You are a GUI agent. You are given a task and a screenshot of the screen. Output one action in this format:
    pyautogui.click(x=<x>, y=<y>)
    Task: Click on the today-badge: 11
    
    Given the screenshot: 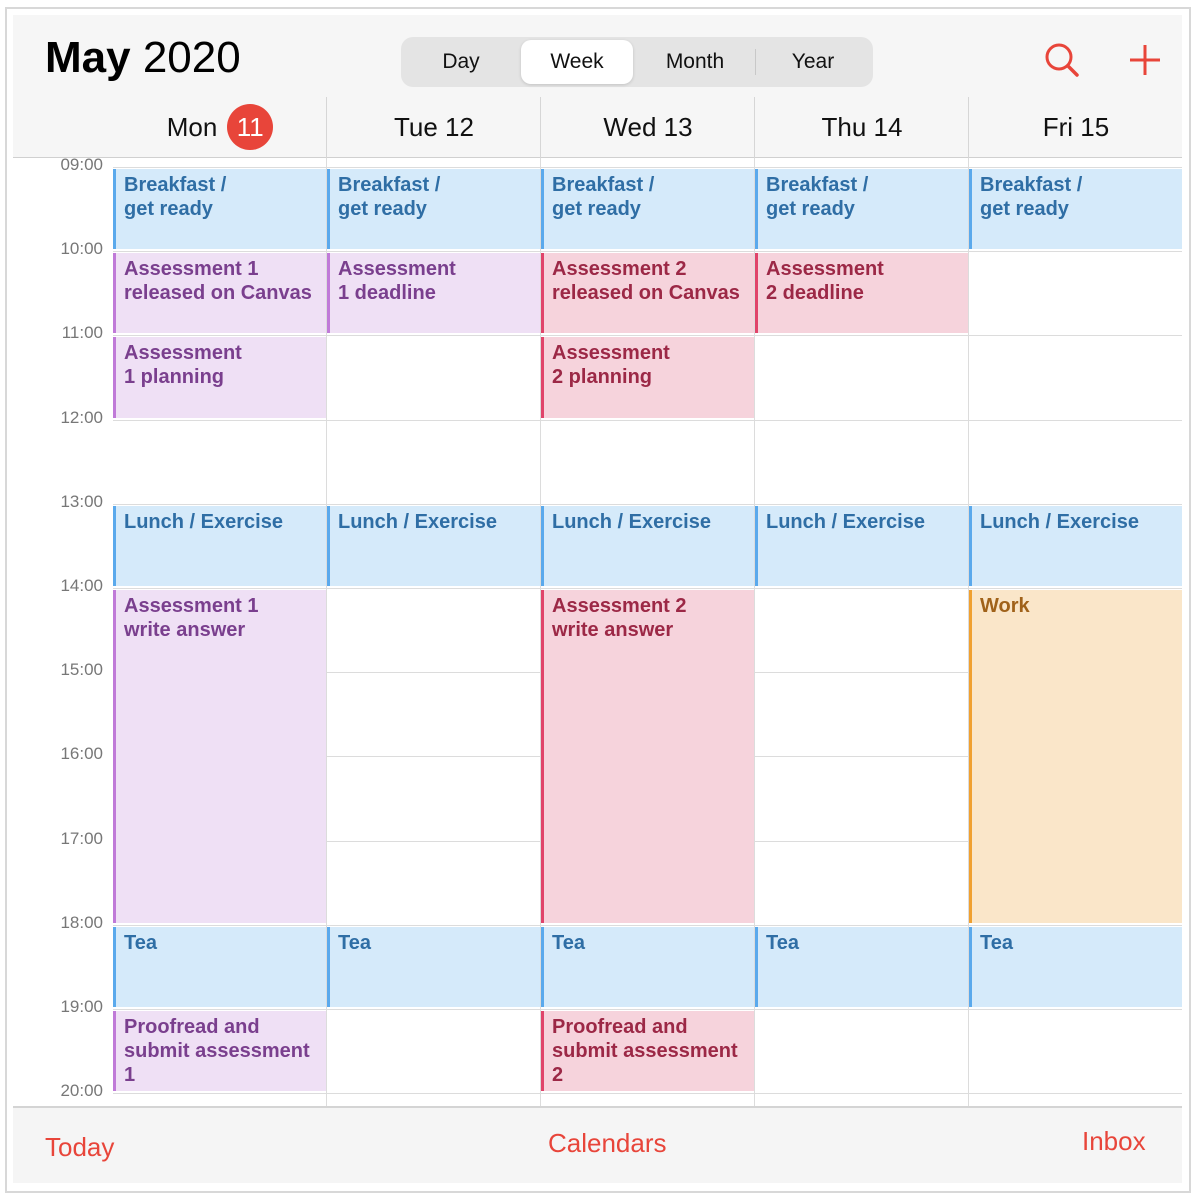 What is the action you would take?
    pyautogui.click(x=250, y=127)
    